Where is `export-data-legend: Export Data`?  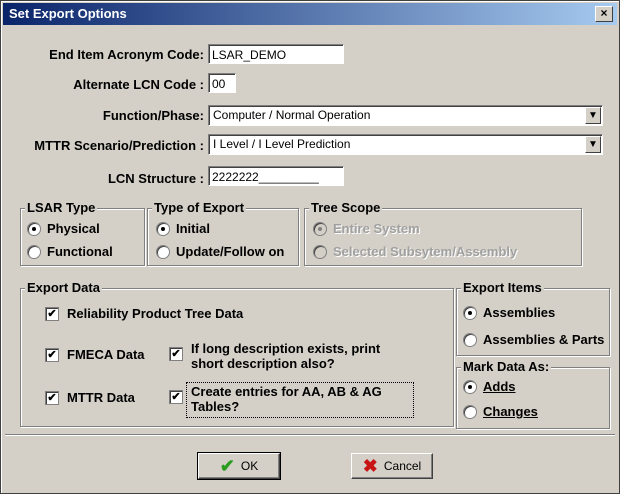
export-data-legend: Export Data is located at coordinates (63, 287).